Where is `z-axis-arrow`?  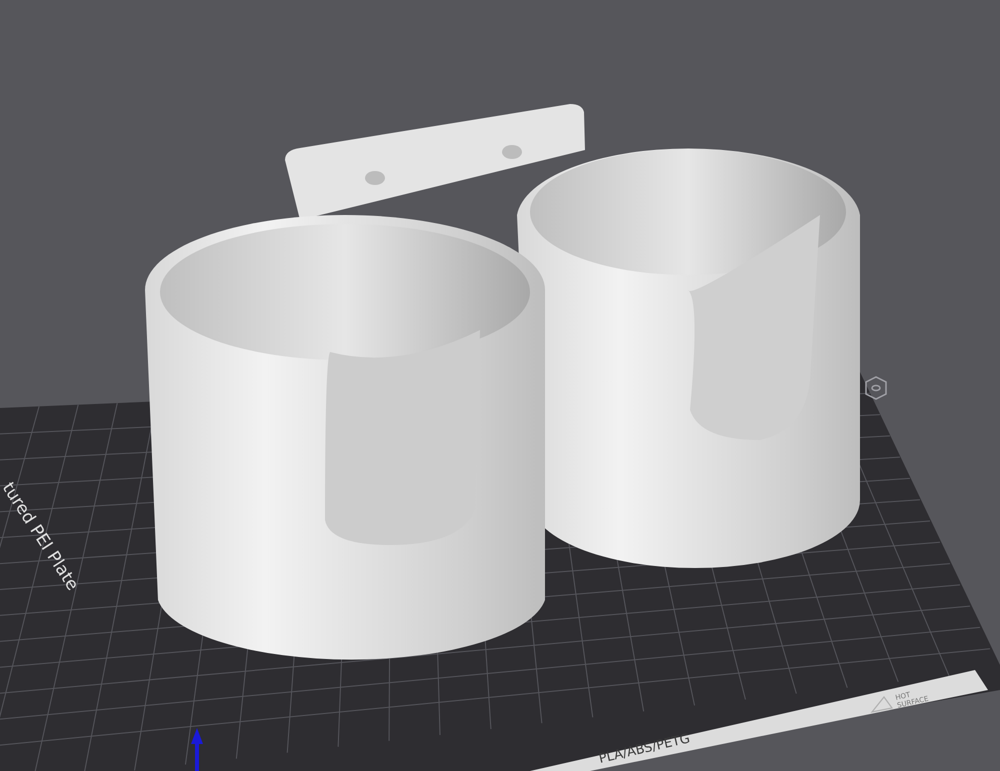 z-axis-arrow is located at coordinates (197, 749).